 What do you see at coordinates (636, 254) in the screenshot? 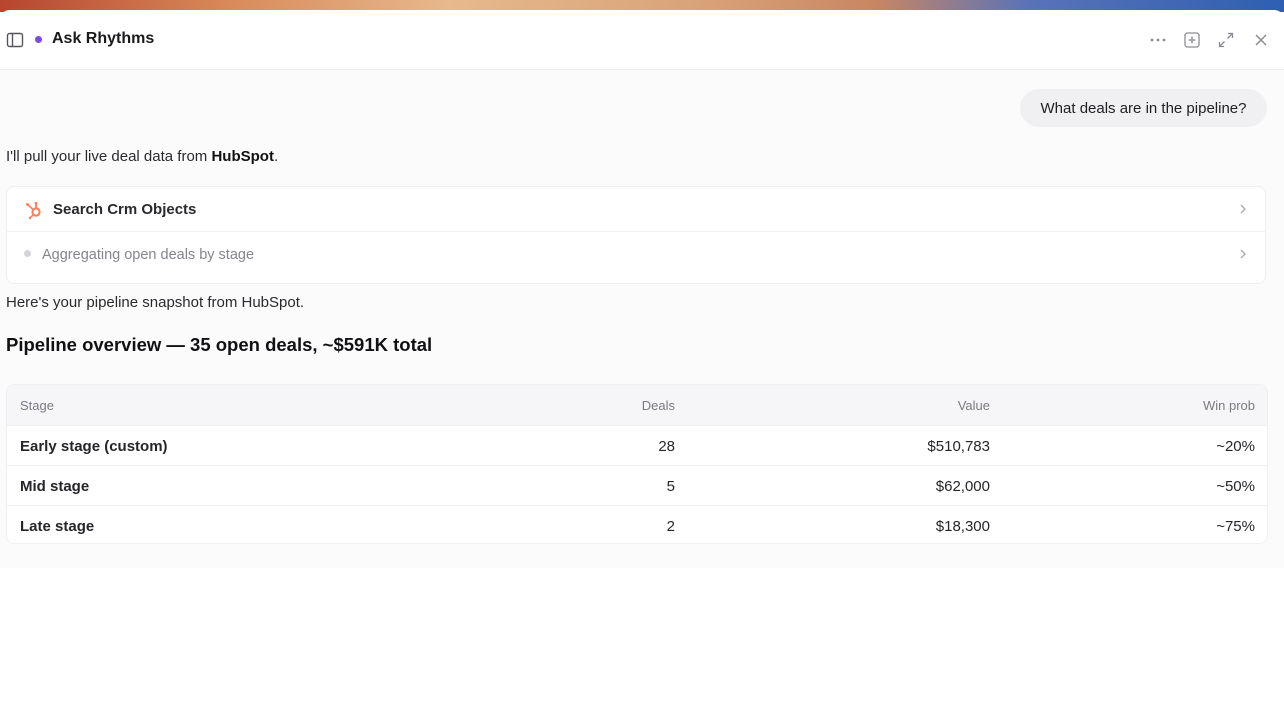
I see `step-row: Aggregating open deals by stage` at bounding box center [636, 254].